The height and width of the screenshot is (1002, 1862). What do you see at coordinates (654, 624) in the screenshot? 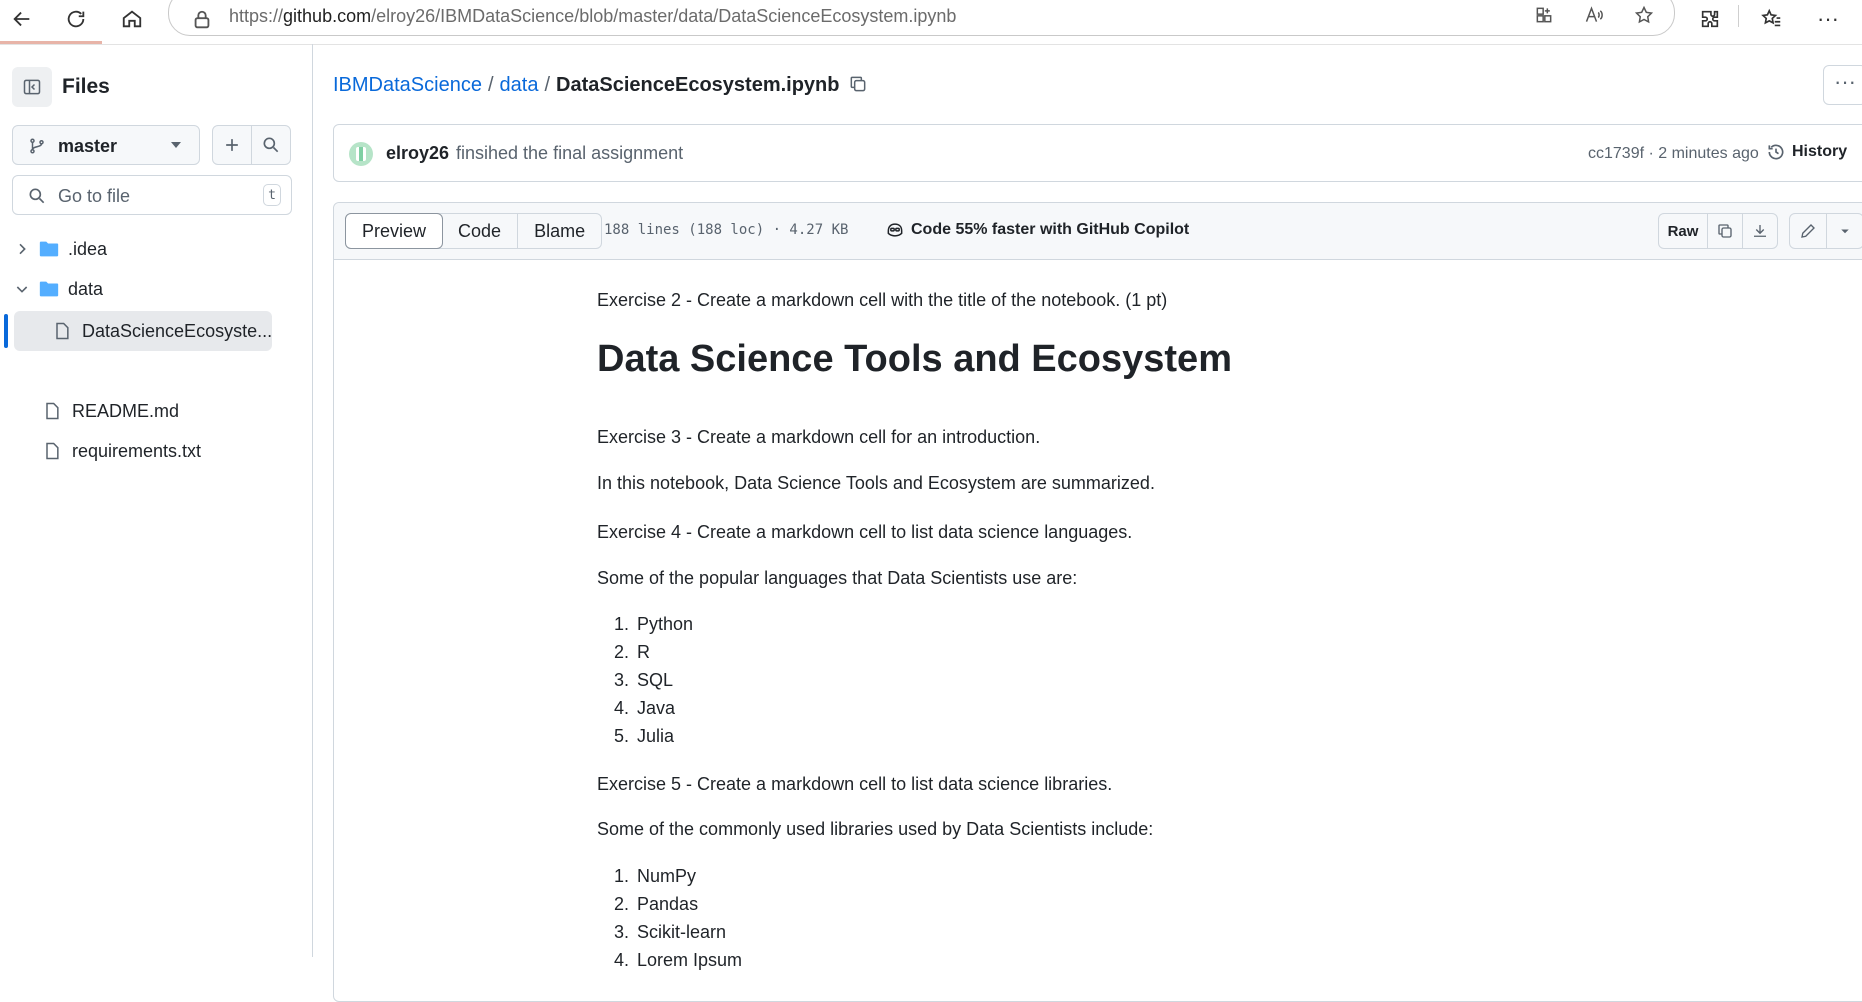
I see `list-item: 1. Python` at bounding box center [654, 624].